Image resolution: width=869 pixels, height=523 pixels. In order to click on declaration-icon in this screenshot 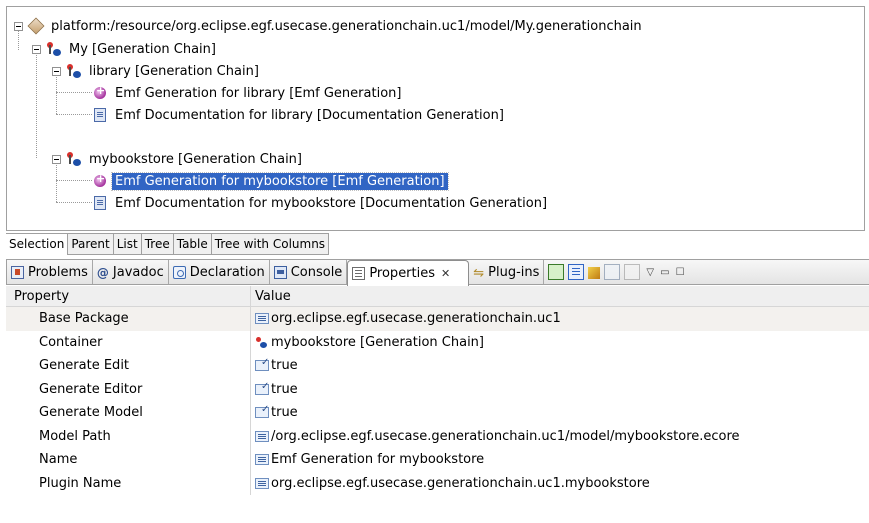, I will do `click(179, 272)`.